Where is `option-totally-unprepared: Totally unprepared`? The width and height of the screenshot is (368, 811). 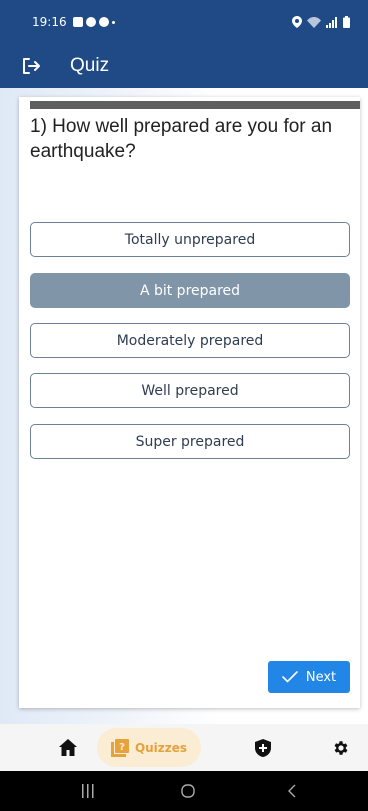 option-totally-unprepared: Totally unprepared is located at coordinates (190, 239).